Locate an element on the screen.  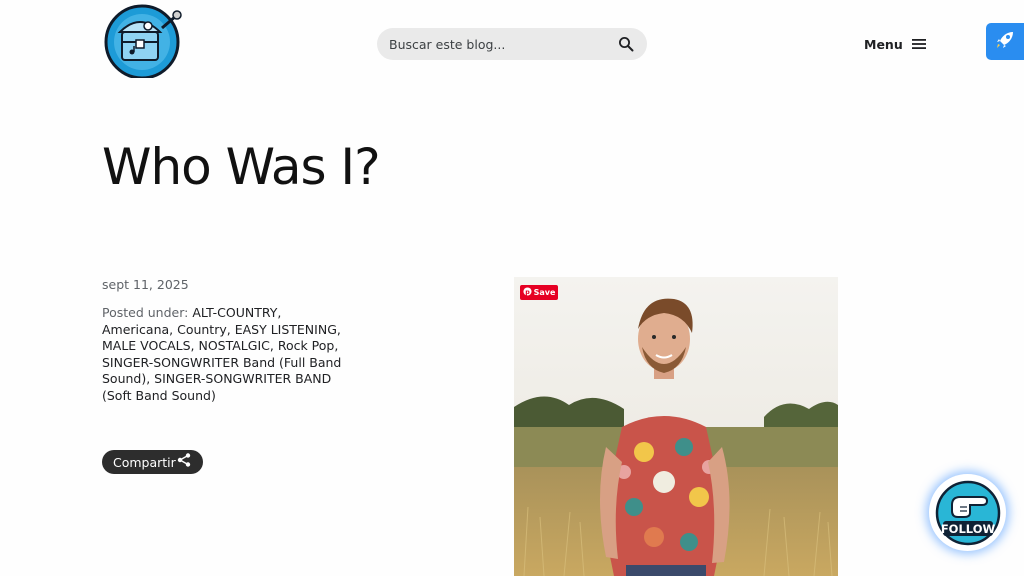
share-label: Compartir is located at coordinates (144, 462).